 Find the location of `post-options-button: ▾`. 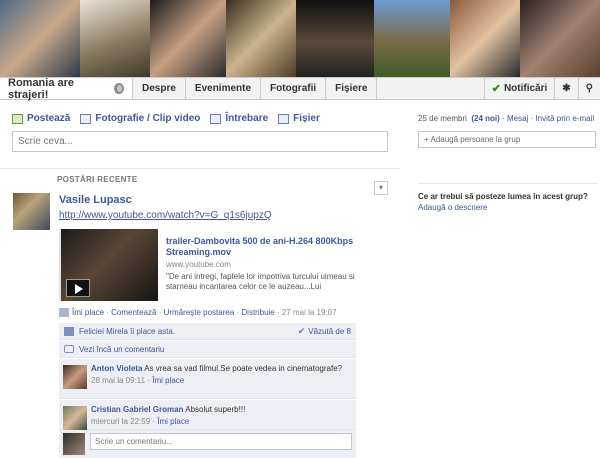

post-options-button: ▾ is located at coordinates (381, 188).